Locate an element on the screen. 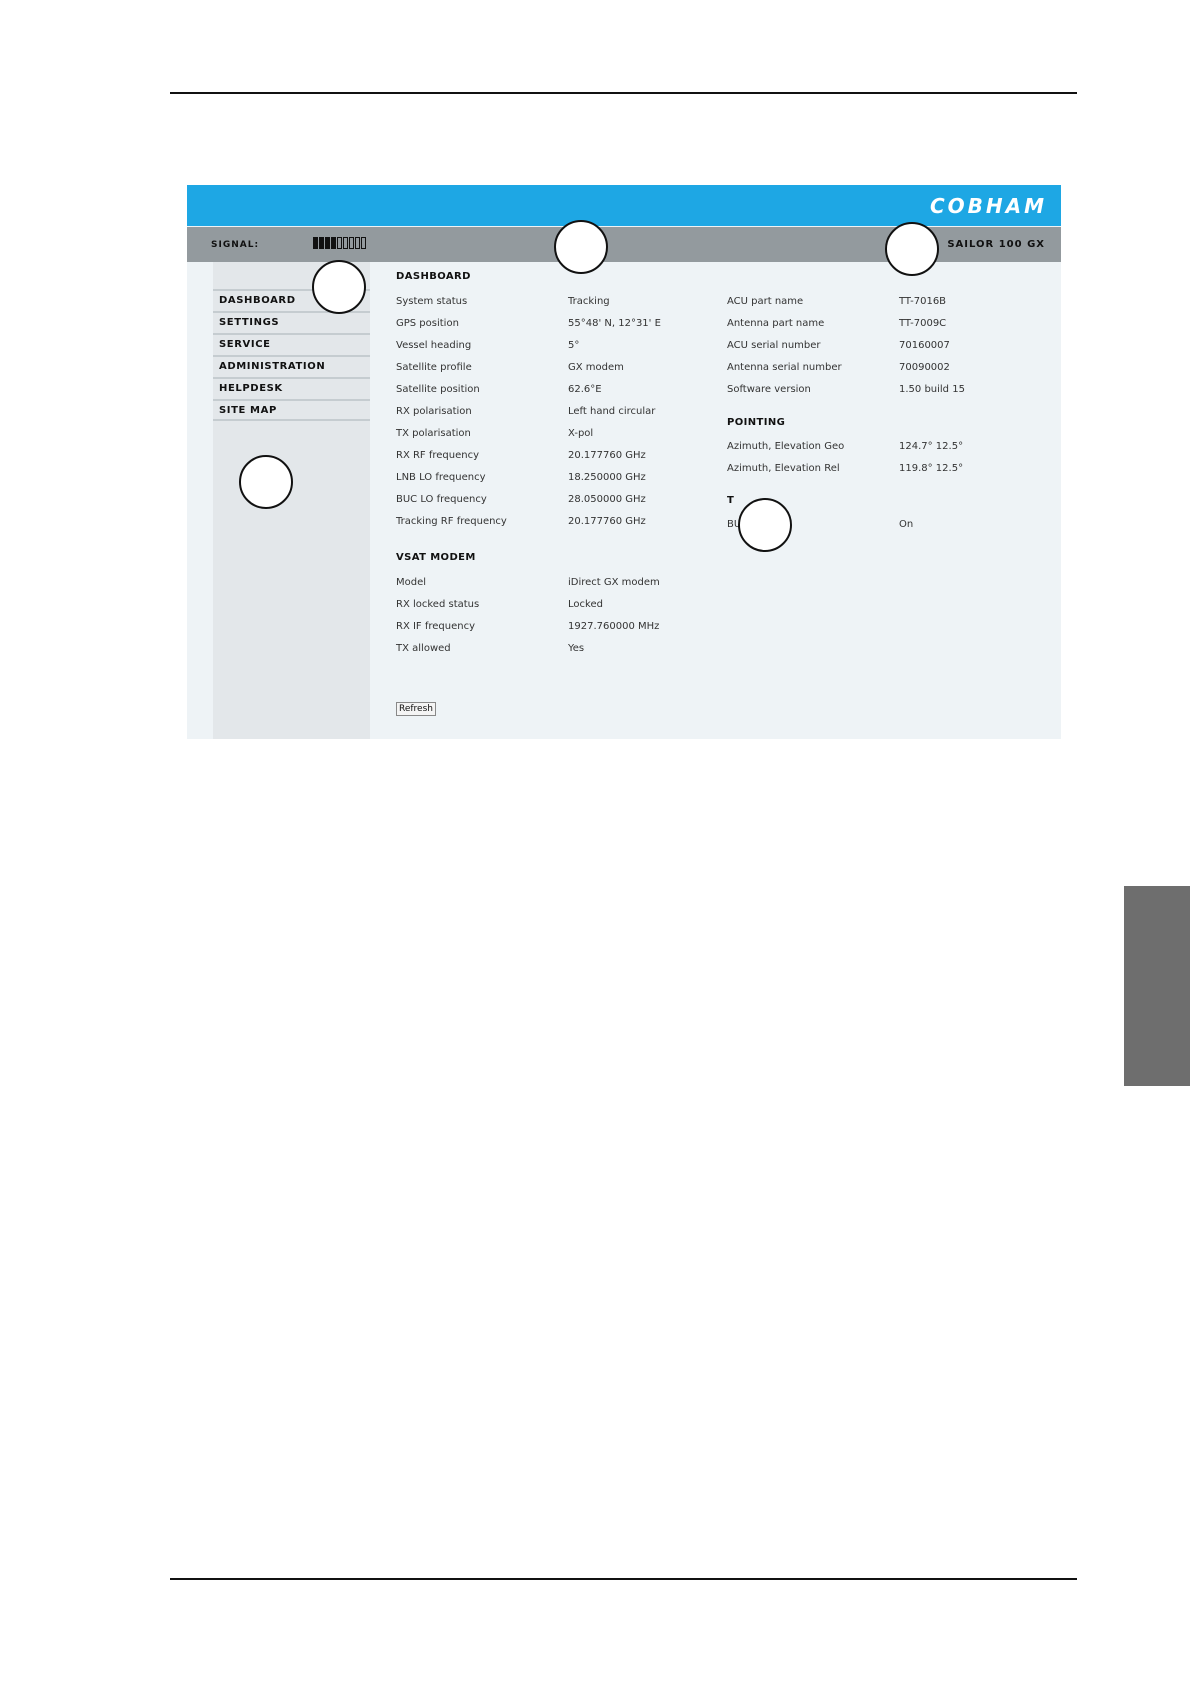  sidebar-item-helpdesk: HELPDESK is located at coordinates (291, 388).